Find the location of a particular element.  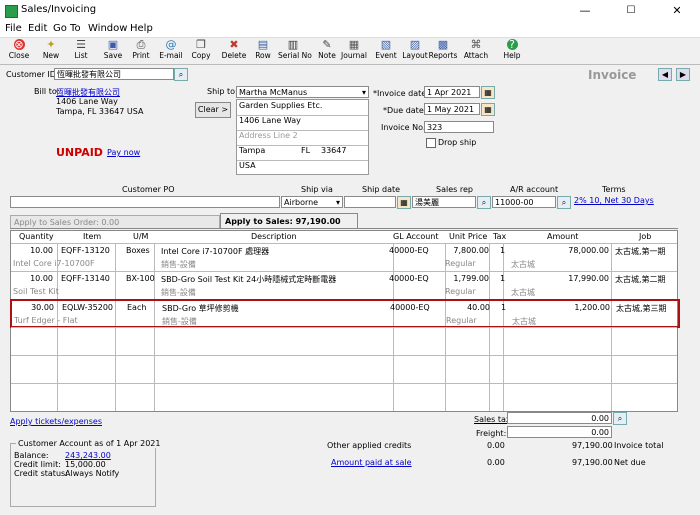

customer-lookup-button: ⌕ is located at coordinates (181, 74).